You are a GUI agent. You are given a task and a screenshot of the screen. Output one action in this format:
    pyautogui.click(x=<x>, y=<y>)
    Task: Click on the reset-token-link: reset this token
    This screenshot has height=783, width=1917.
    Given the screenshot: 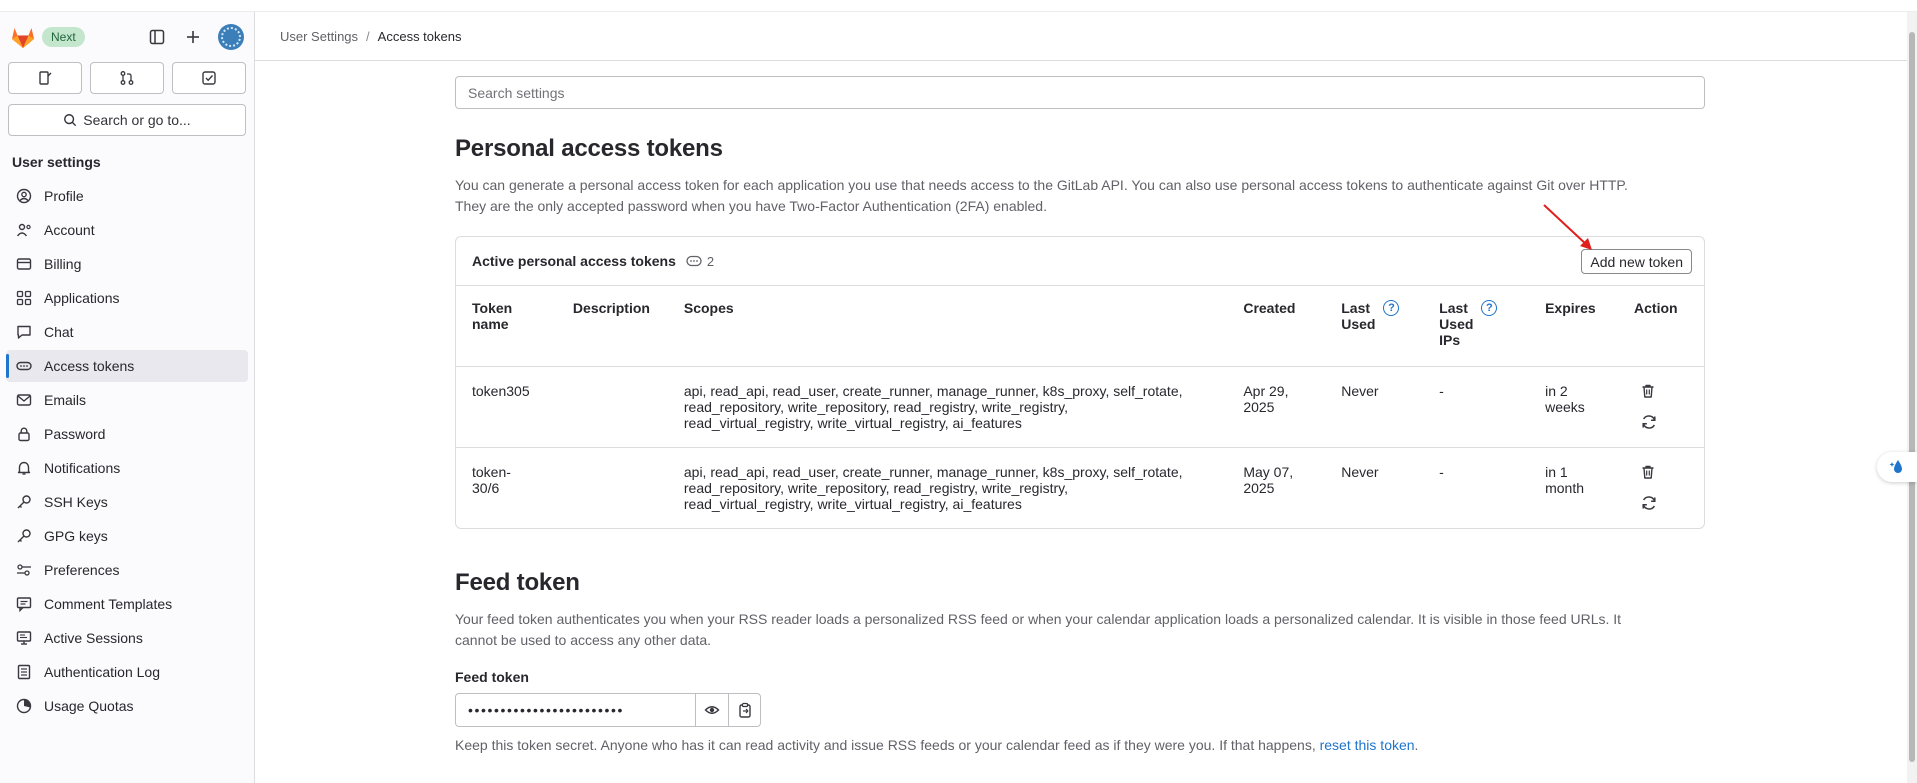 What is the action you would take?
    pyautogui.click(x=1367, y=745)
    